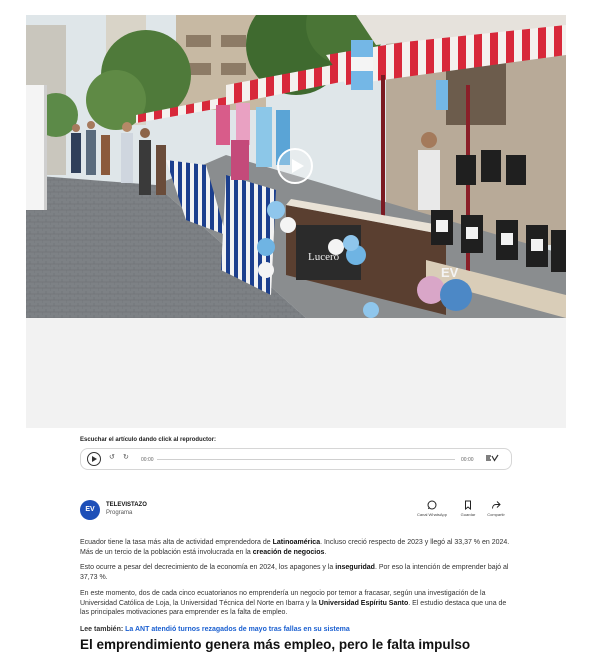 This screenshot has width=594, height=660. Describe the element at coordinates (119, 513) in the screenshot. I see `author-role: Programa` at that location.